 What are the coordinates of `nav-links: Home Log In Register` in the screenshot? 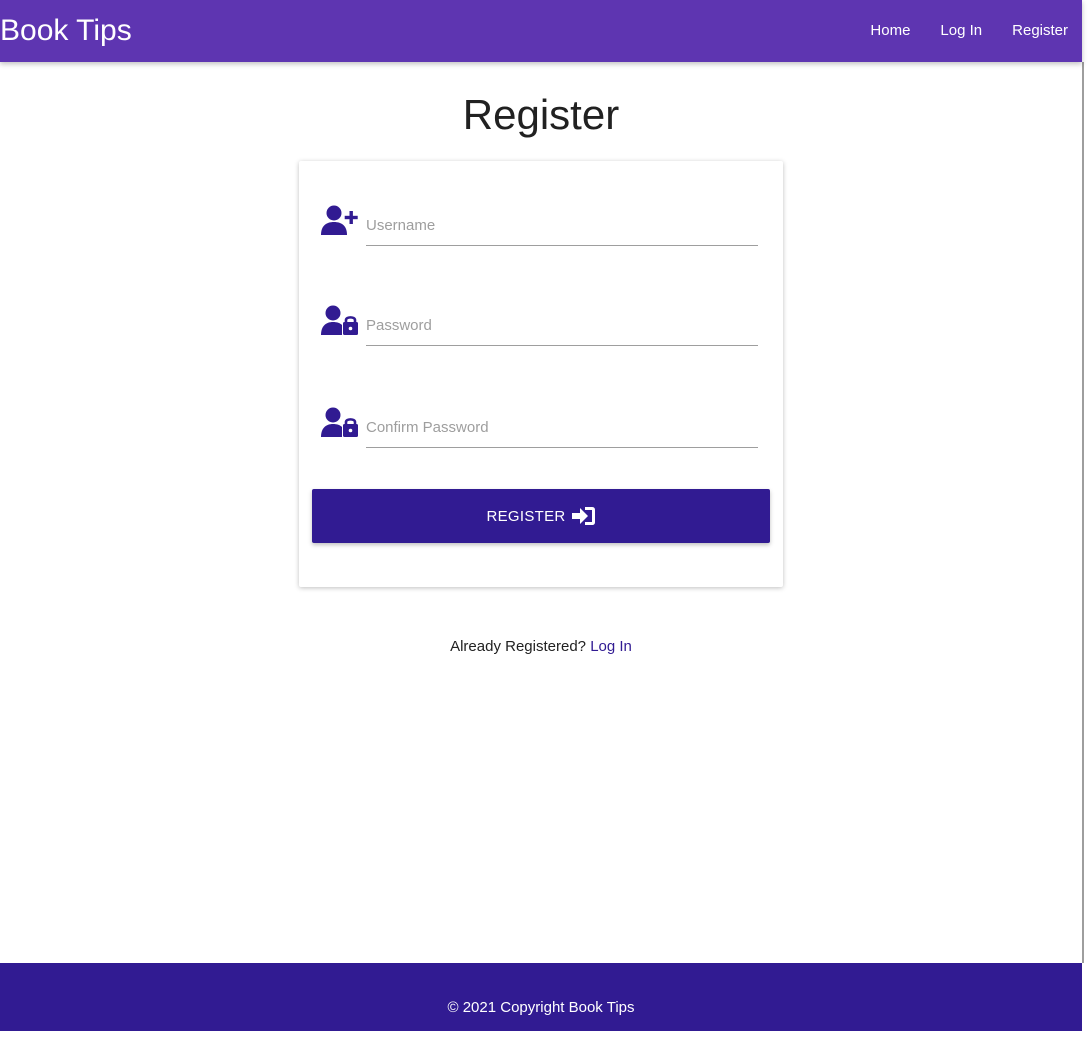 It's located at (961, 31).